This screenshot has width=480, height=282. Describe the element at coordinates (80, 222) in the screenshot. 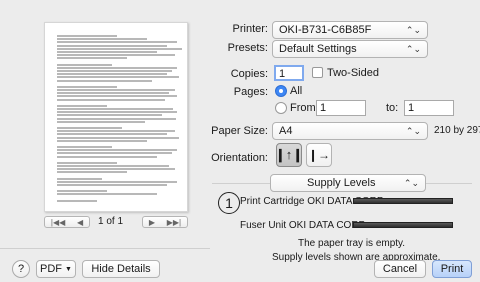

I see `previous-page-icon: ◀` at that location.